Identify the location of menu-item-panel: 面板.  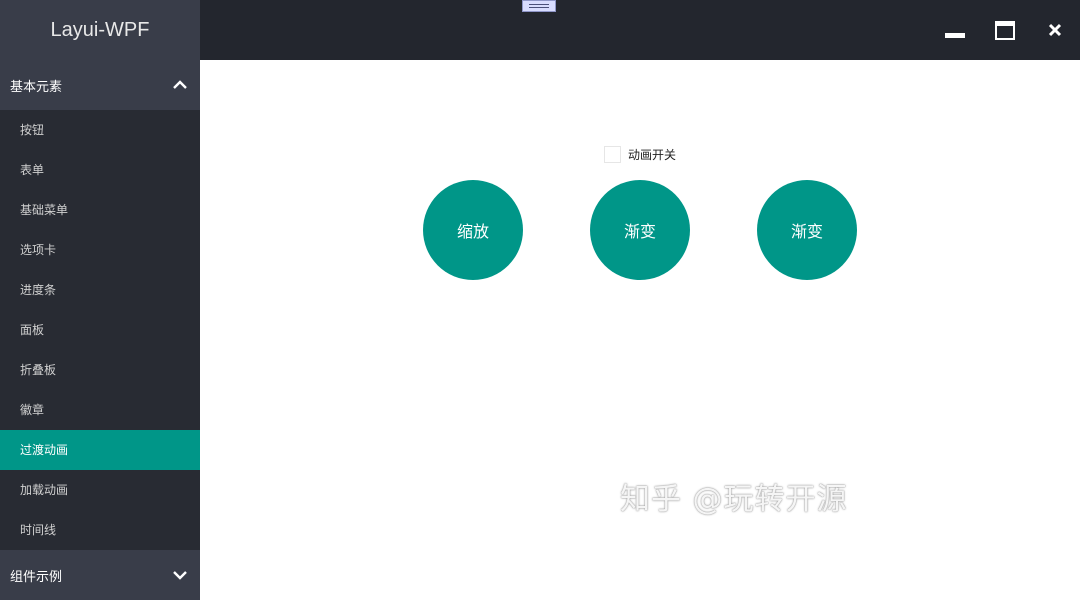
(100, 330).